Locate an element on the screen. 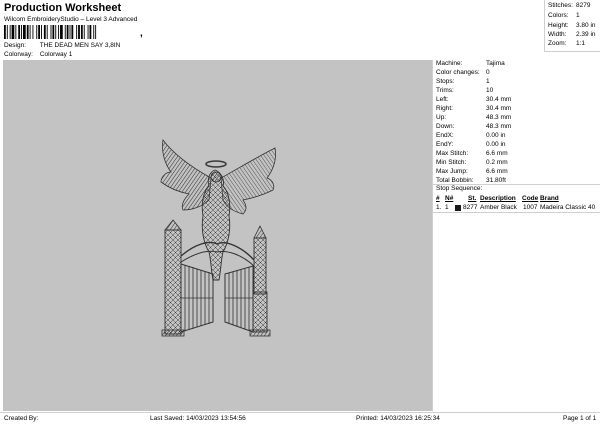  row-st: 8277 is located at coordinates (470, 207).